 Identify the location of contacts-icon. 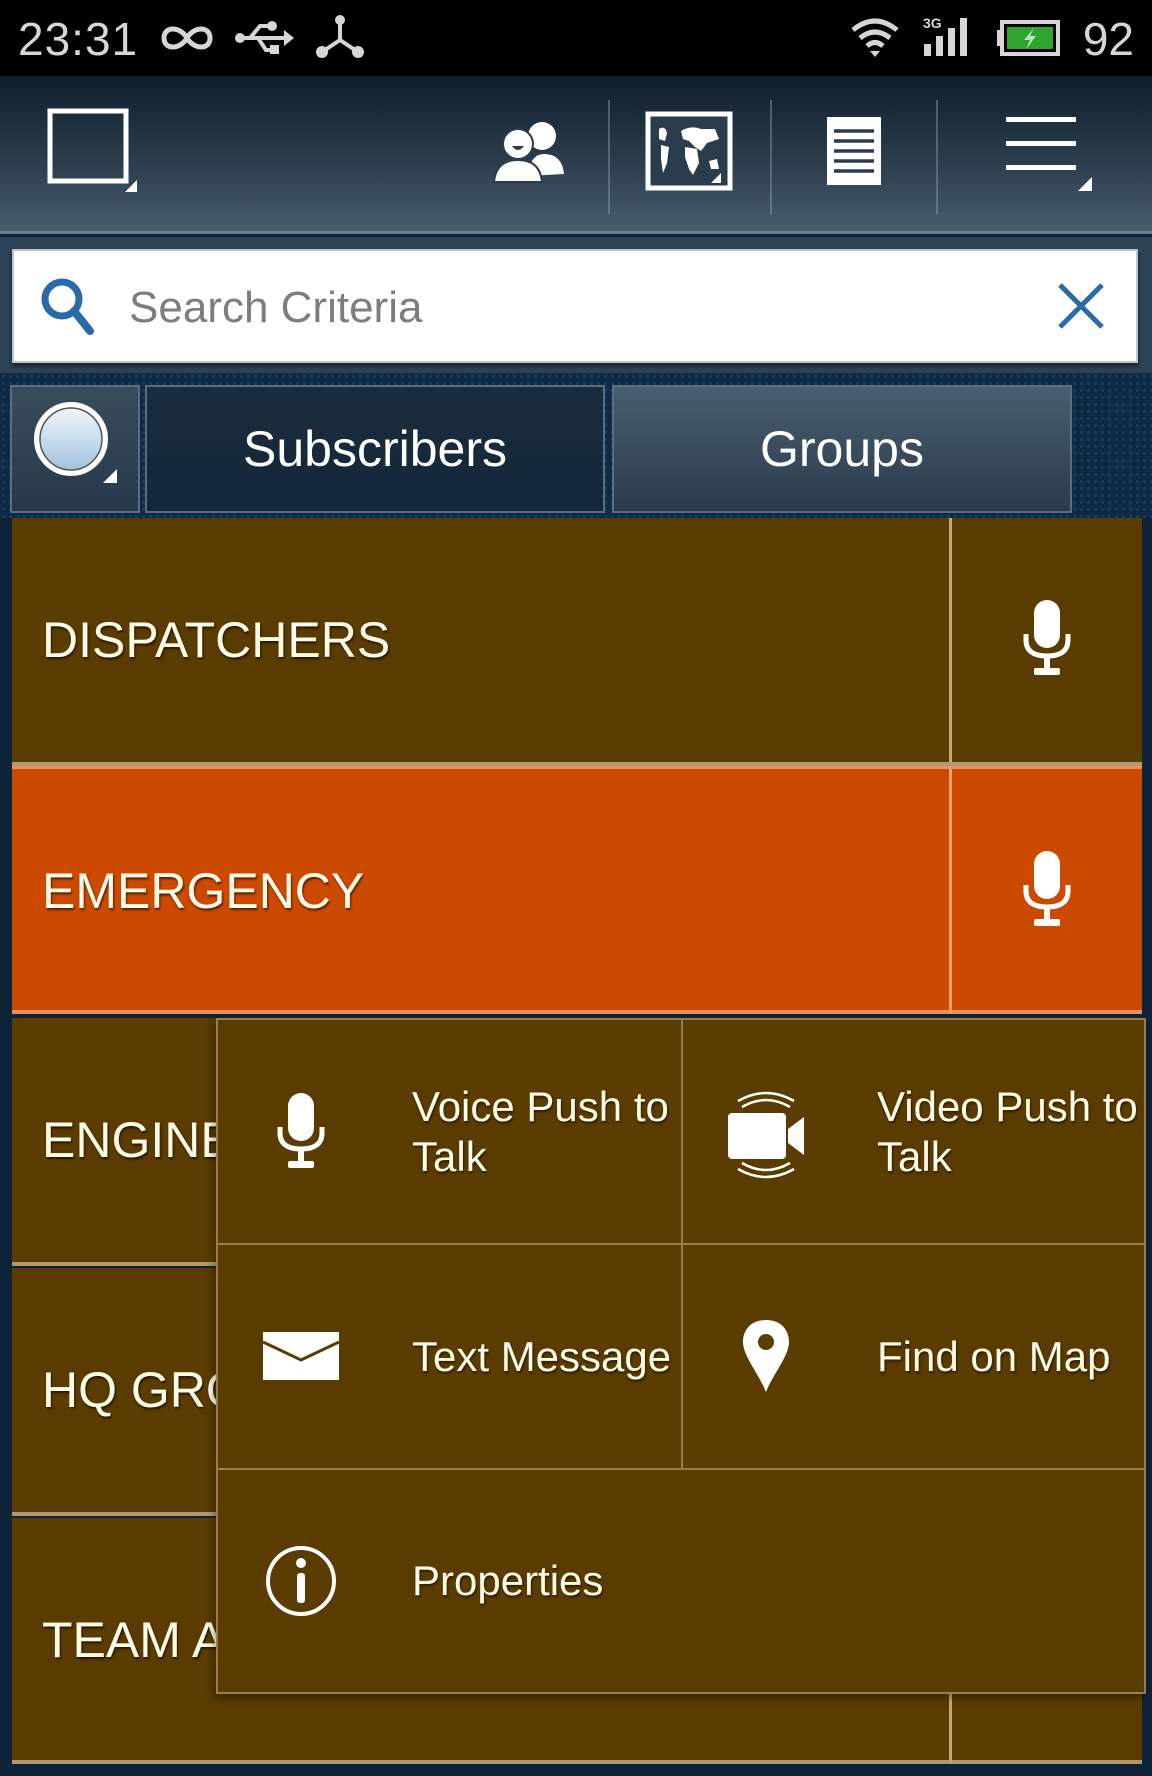
(530, 153).